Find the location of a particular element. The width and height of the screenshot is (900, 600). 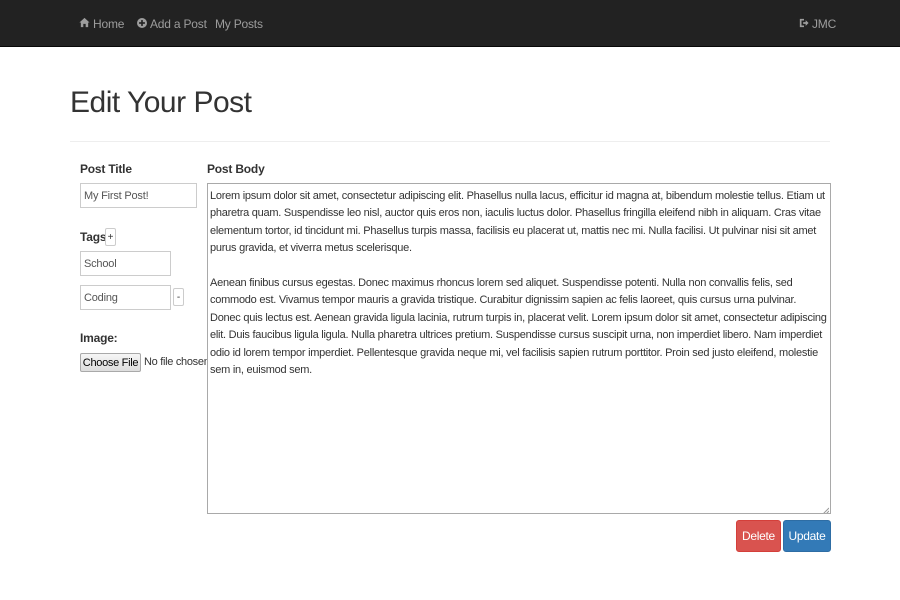

delete-button: Delete is located at coordinates (758, 536).